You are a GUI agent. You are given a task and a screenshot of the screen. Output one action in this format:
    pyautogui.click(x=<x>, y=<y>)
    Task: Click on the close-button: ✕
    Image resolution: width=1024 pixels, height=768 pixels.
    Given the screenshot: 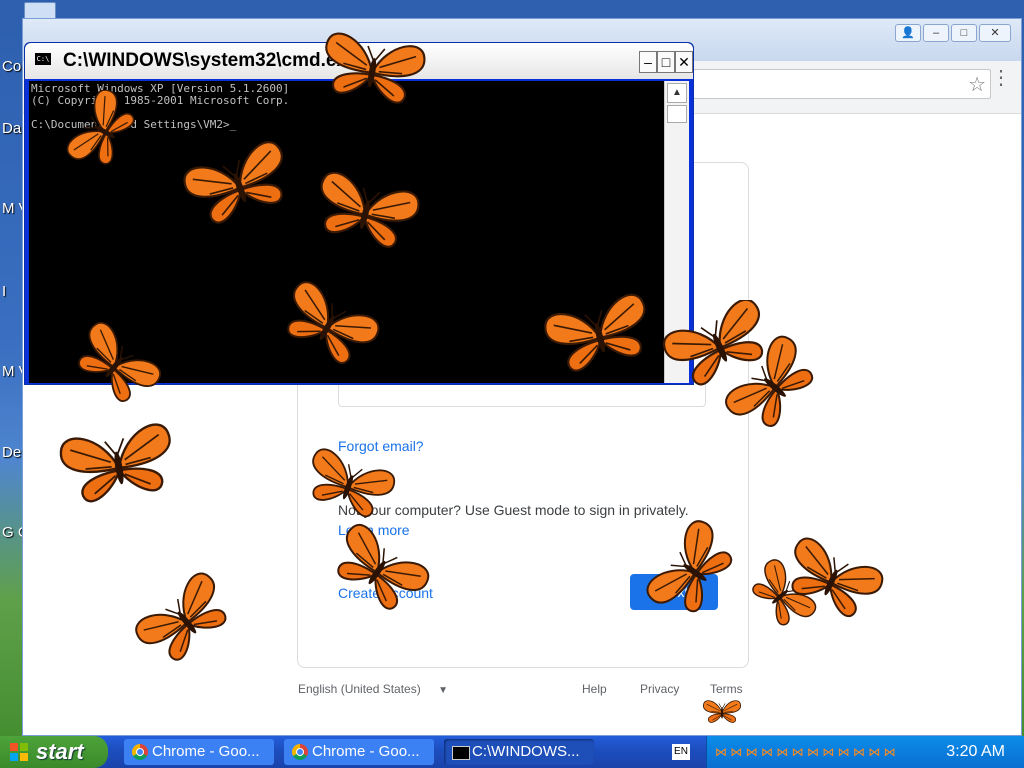 What is the action you would take?
    pyautogui.click(x=995, y=33)
    